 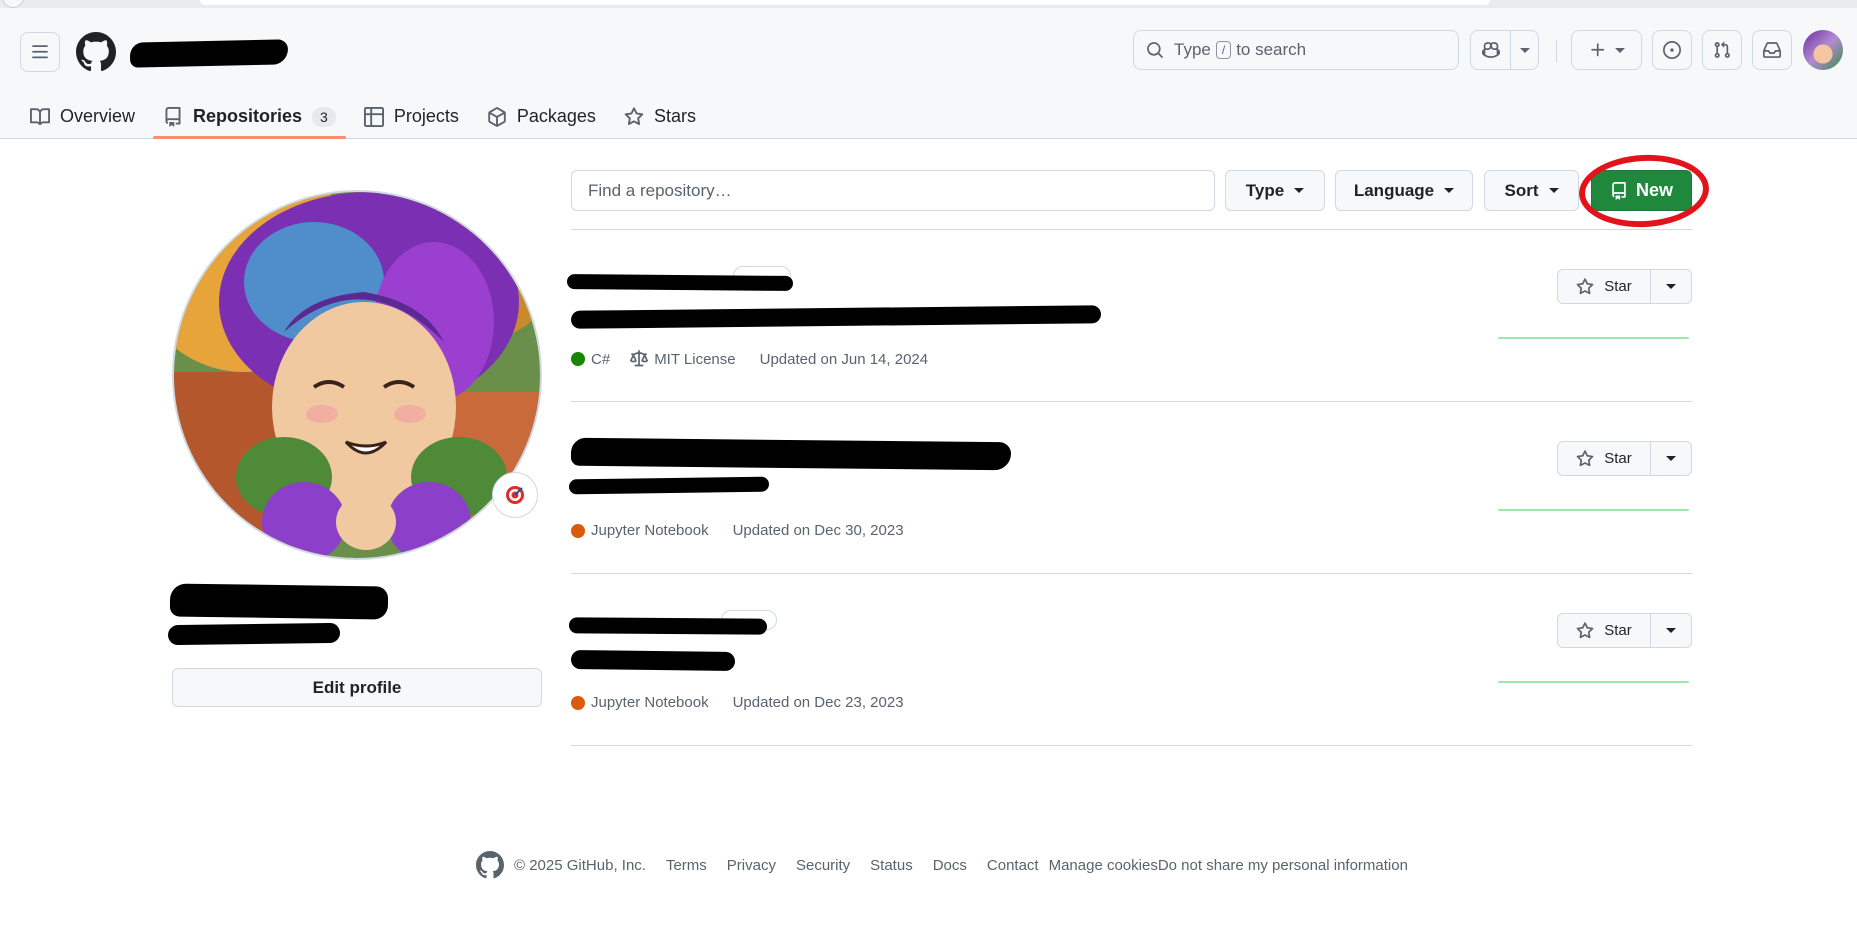 I want to click on redacted-login-name, so click(x=254, y=634).